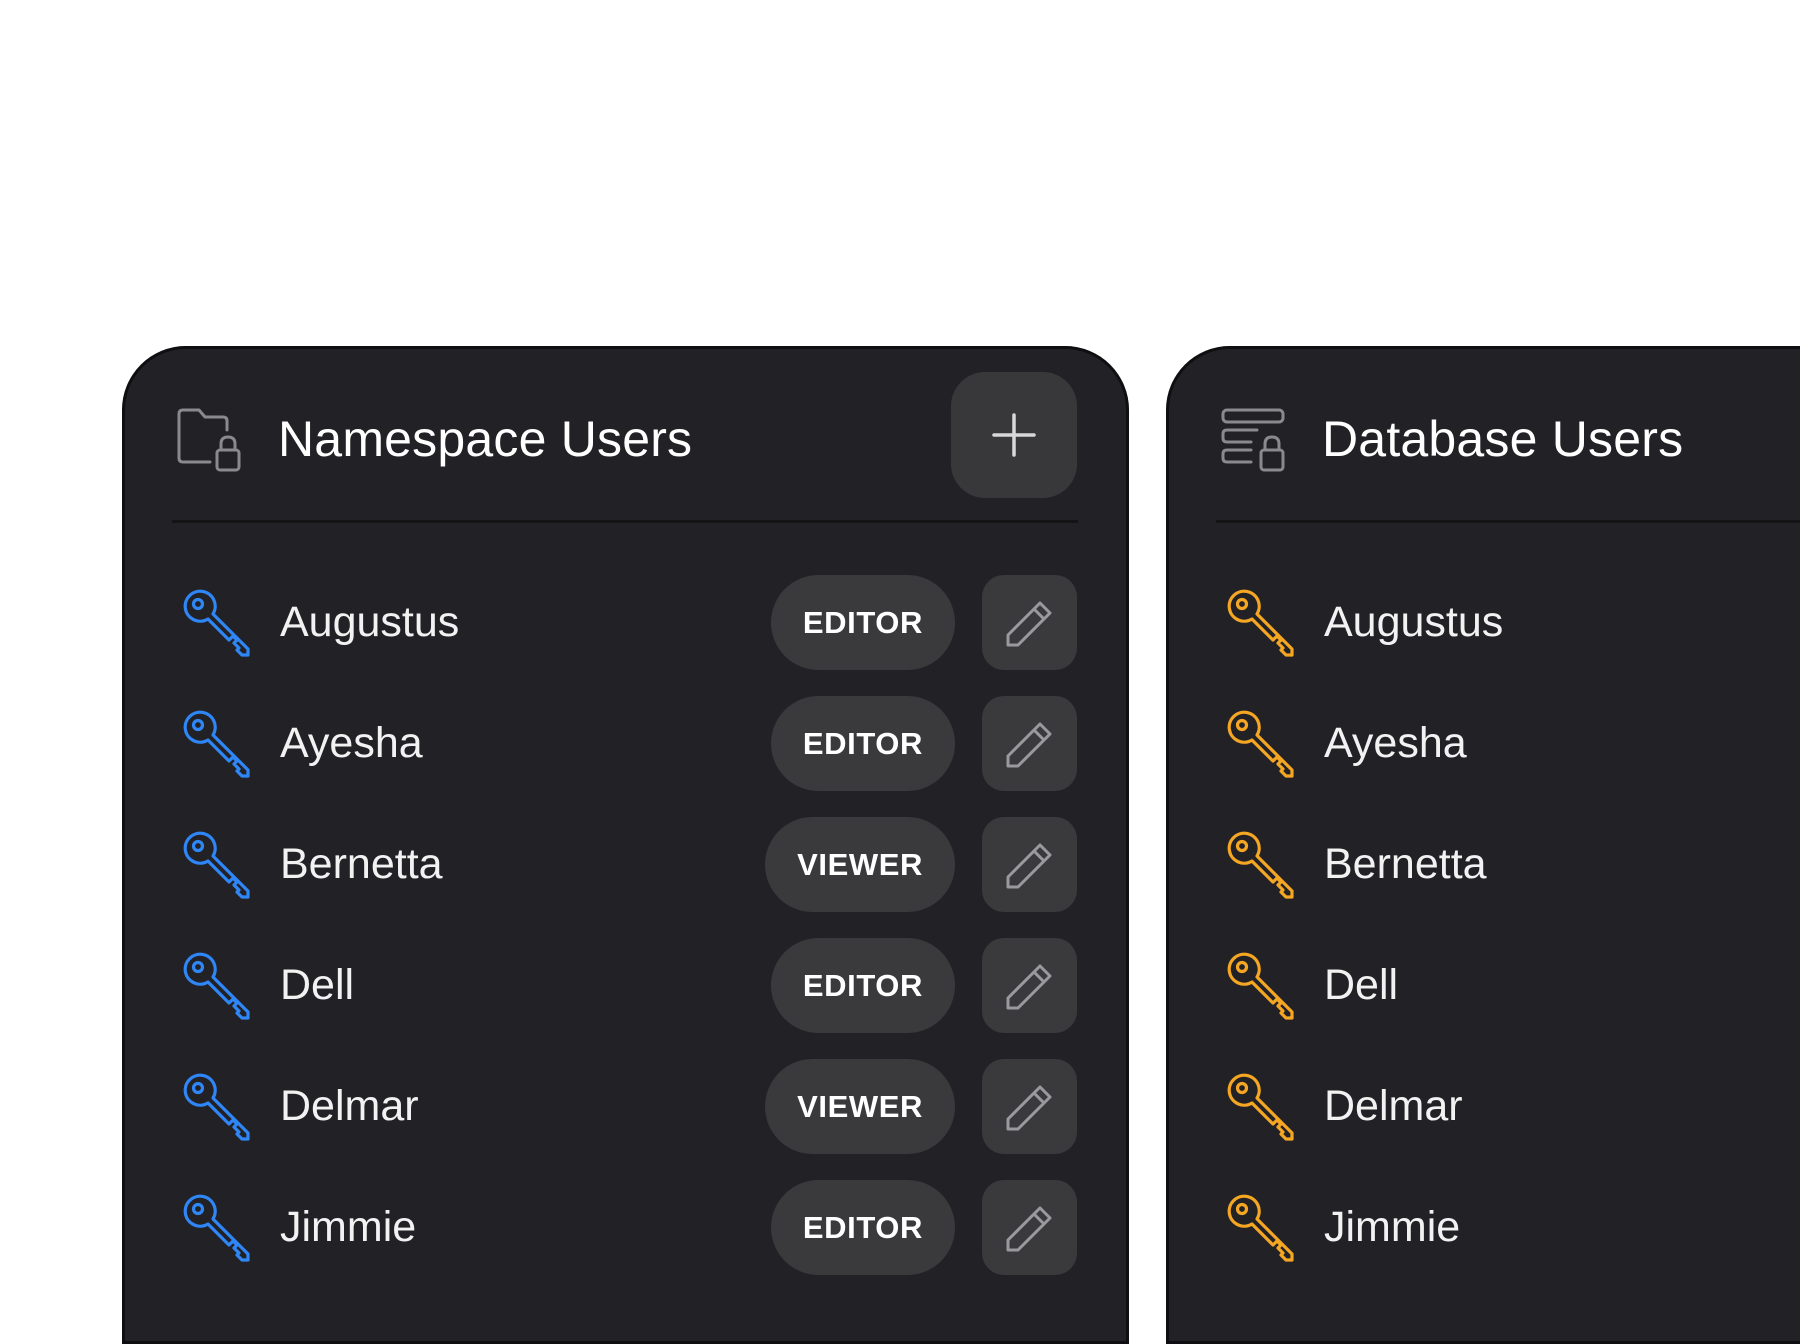 The width and height of the screenshot is (1800, 1344). I want to click on list-item: Bernetta, so click(1483, 875).